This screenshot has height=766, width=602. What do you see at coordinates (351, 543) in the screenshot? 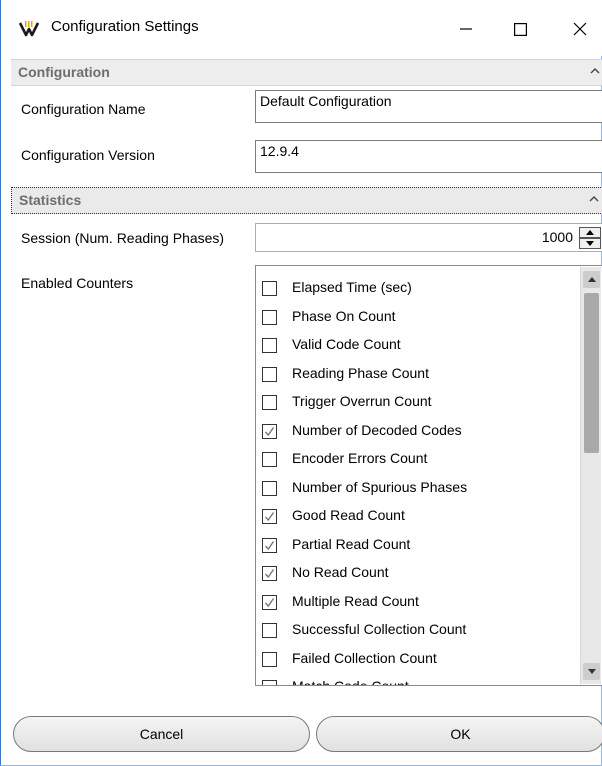
I see `counter-label: Partial Read Count` at bounding box center [351, 543].